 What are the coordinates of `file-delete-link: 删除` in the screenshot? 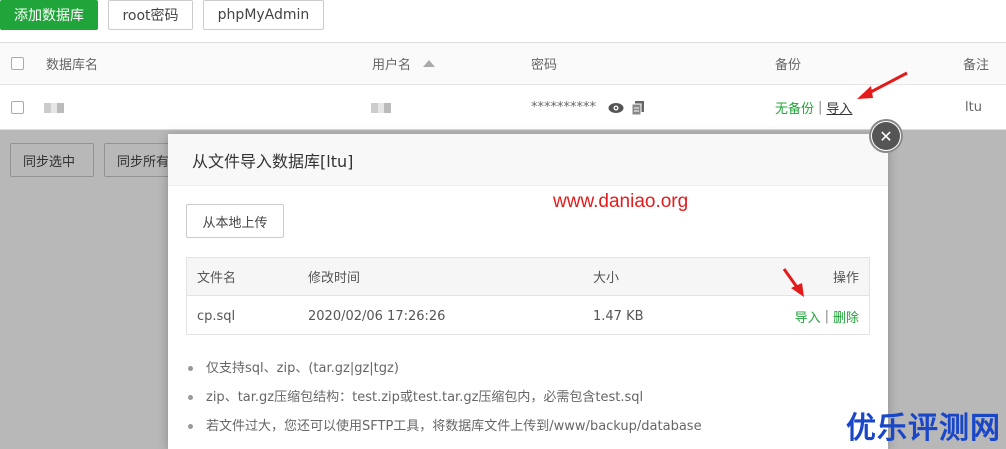 It's located at (846, 316).